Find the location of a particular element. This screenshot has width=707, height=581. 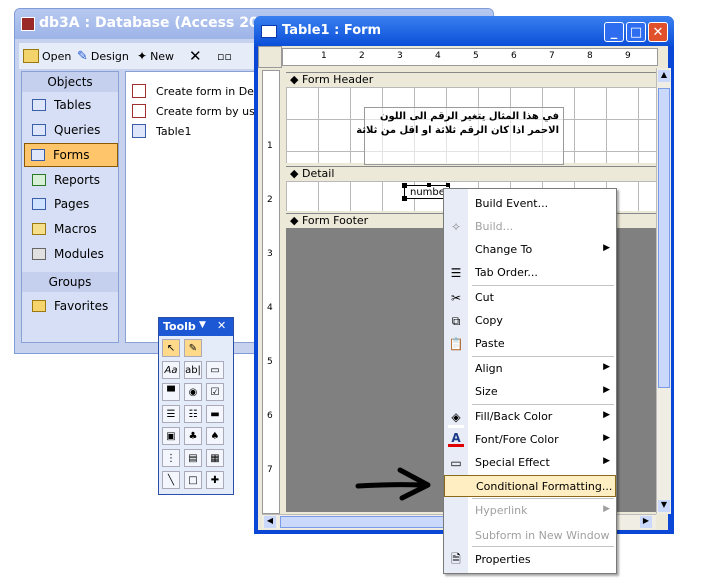

menu-item-label: Subform in New Window is located at coordinates (542, 535).